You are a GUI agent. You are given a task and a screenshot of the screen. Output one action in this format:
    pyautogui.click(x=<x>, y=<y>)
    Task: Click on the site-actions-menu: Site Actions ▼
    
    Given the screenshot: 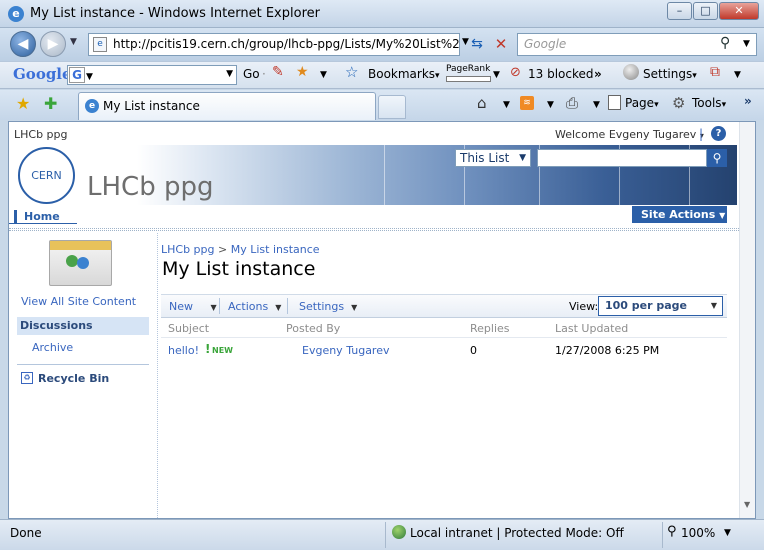 What is the action you would take?
    pyautogui.click(x=679, y=214)
    